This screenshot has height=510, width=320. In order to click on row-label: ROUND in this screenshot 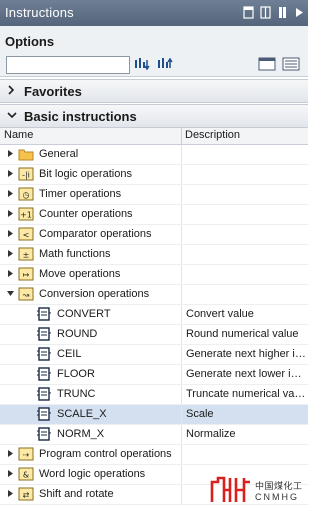, I will do `click(77, 334)`.